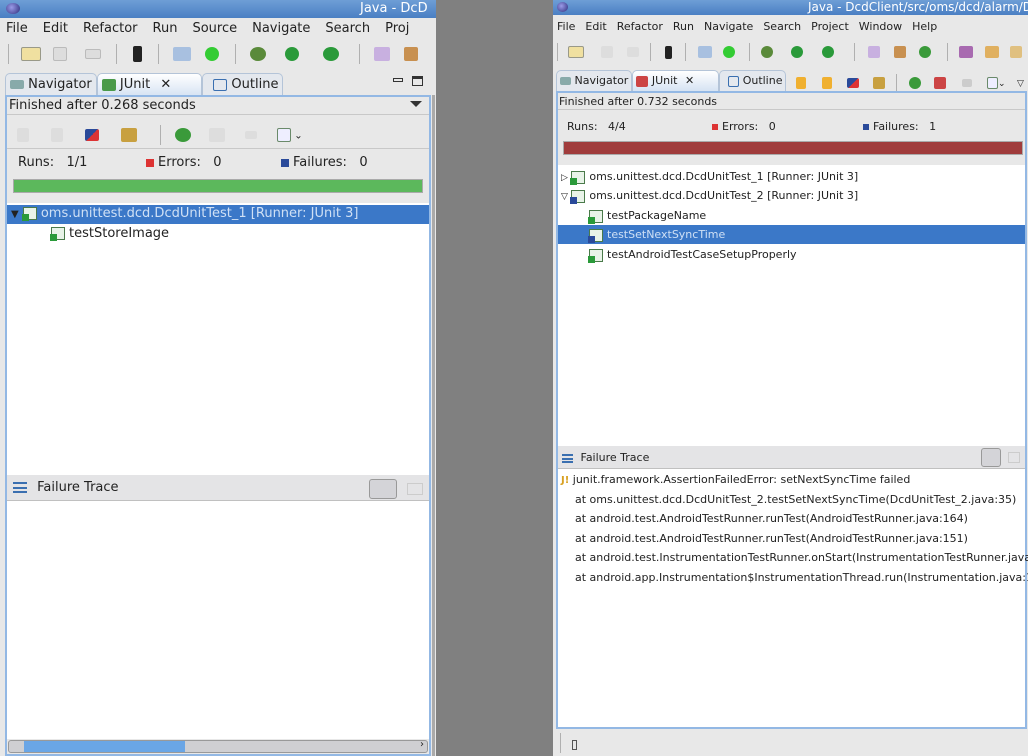 The image size is (1028, 756). What do you see at coordinates (398, 80) in the screenshot?
I see `minimize-icon` at bounding box center [398, 80].